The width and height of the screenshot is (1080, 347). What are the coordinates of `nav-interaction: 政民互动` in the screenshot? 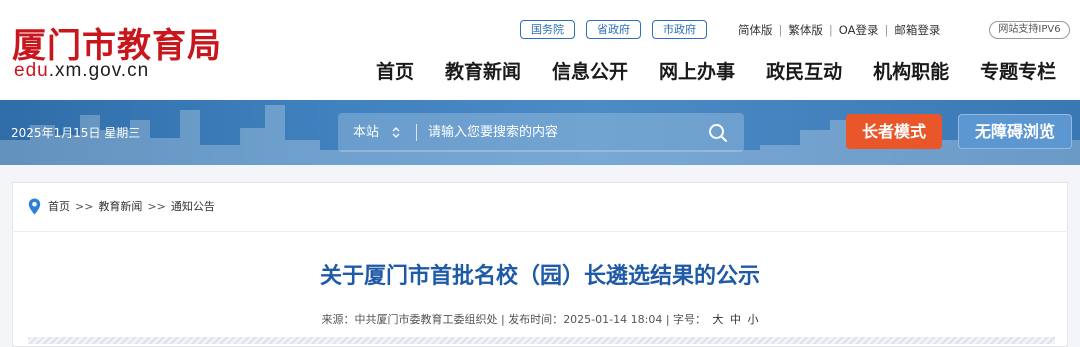 It's located at (804, 72).